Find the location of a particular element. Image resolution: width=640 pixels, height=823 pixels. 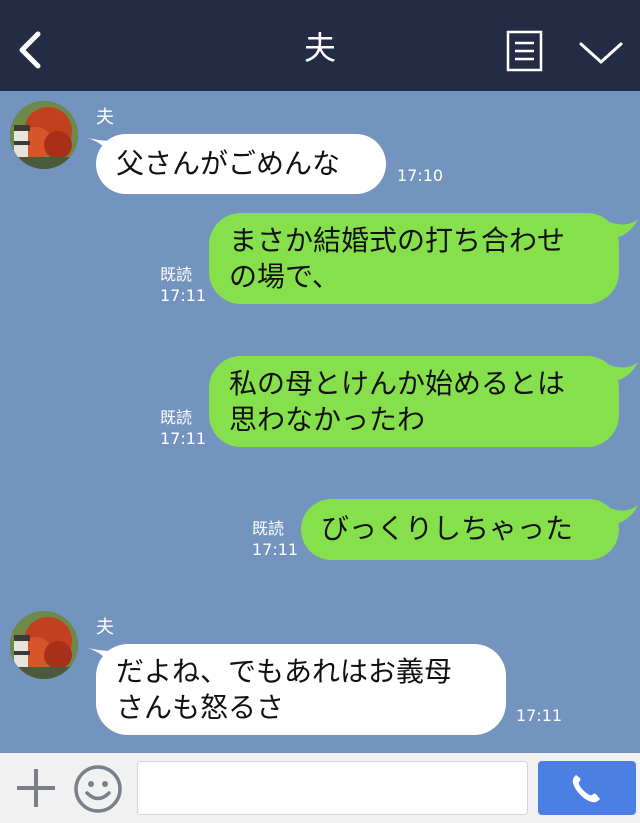

message-bubble: 父さんがごめんな is located at coordinates (241, 164).